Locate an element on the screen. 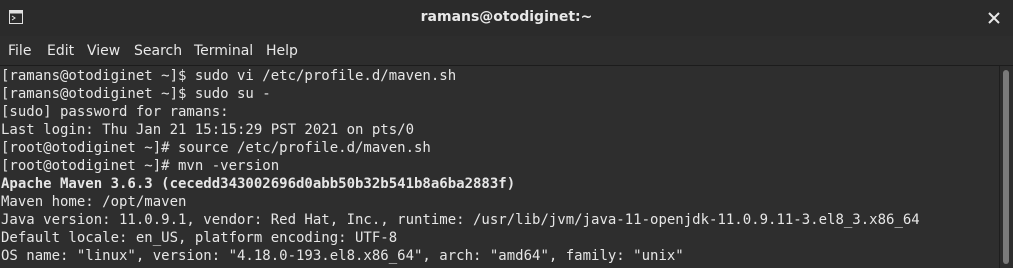  close-icon is located at coordinates (994, 18).